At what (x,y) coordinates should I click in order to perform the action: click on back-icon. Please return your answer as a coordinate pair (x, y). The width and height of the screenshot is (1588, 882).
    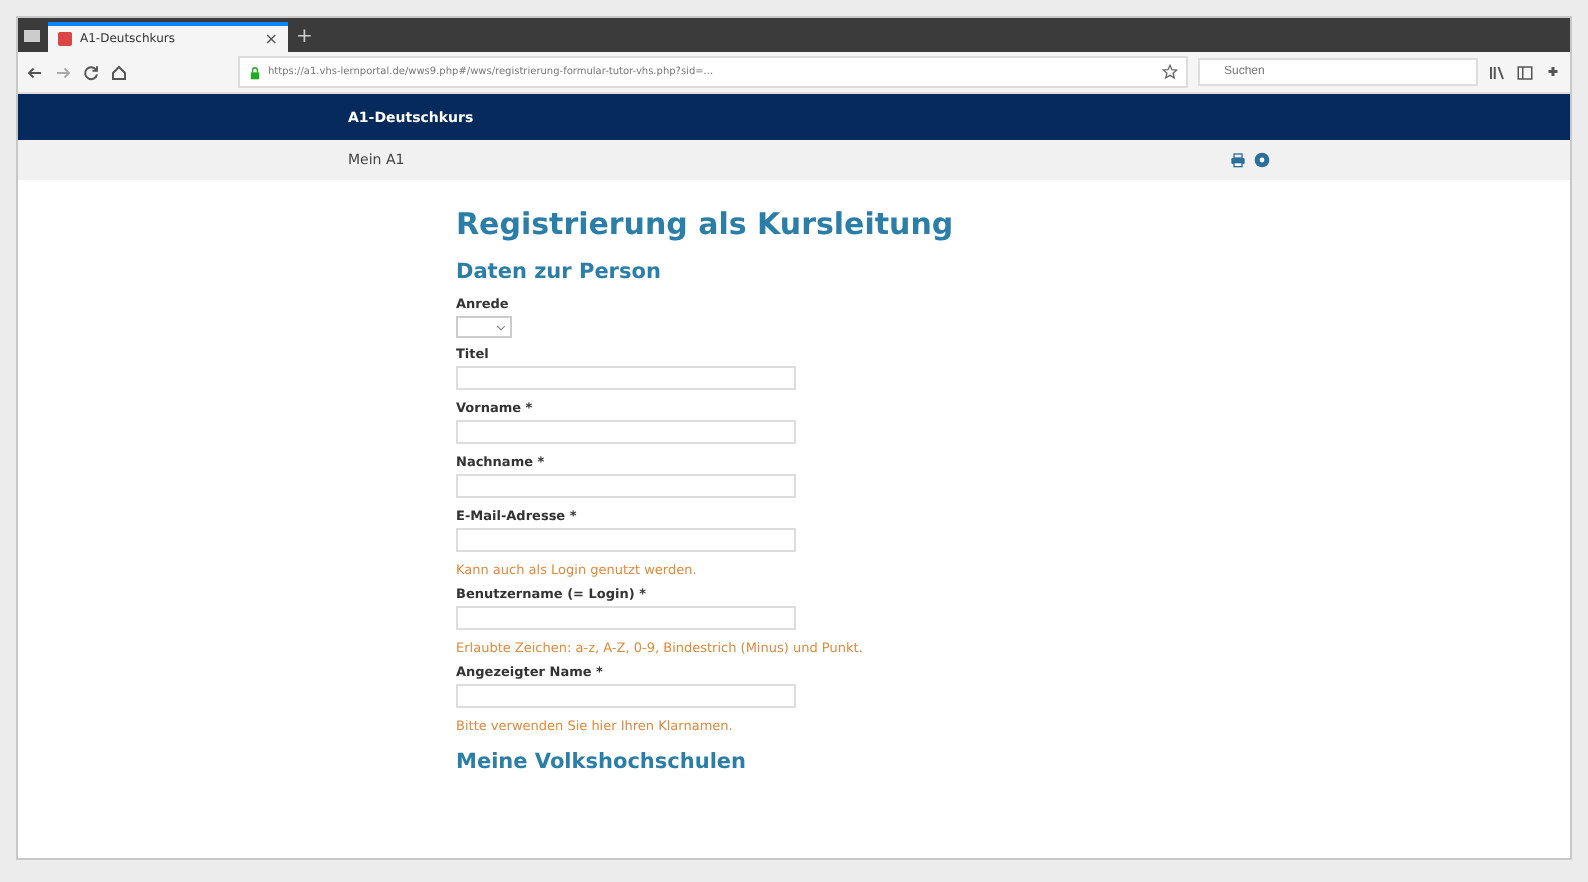
    Looking at the image, I should click on (35, 72).